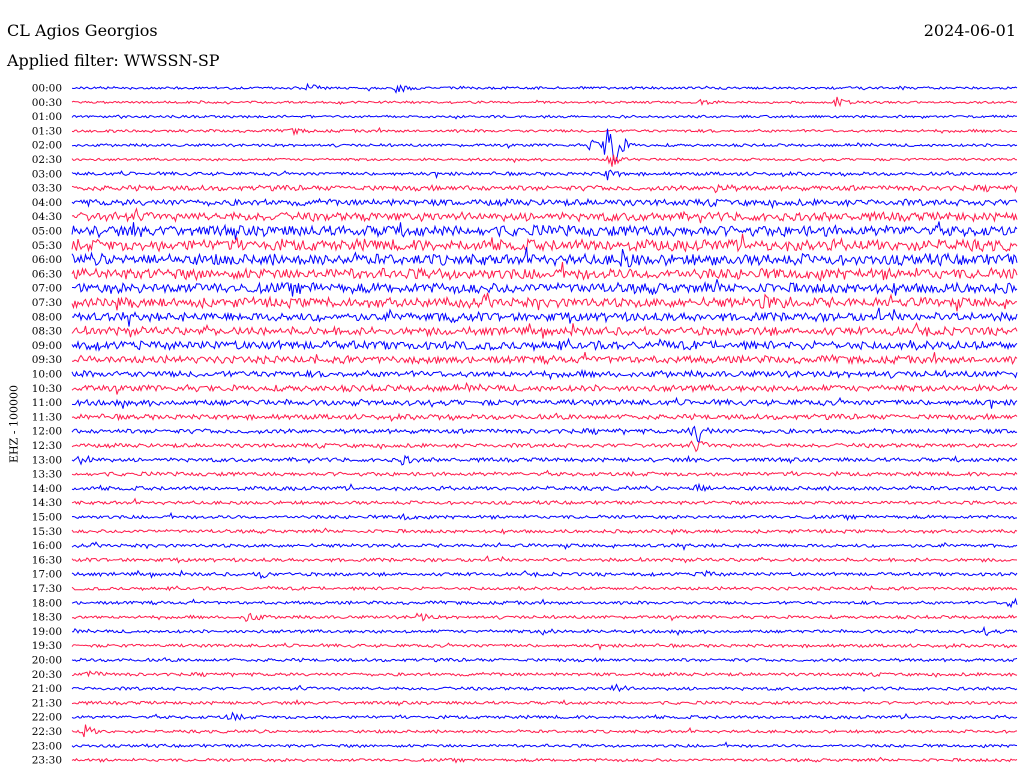  What do you see at coordinates (47, 646) in the screenshot?
I see `row-label-1930: 19:30` at bounding box center [47, 646].